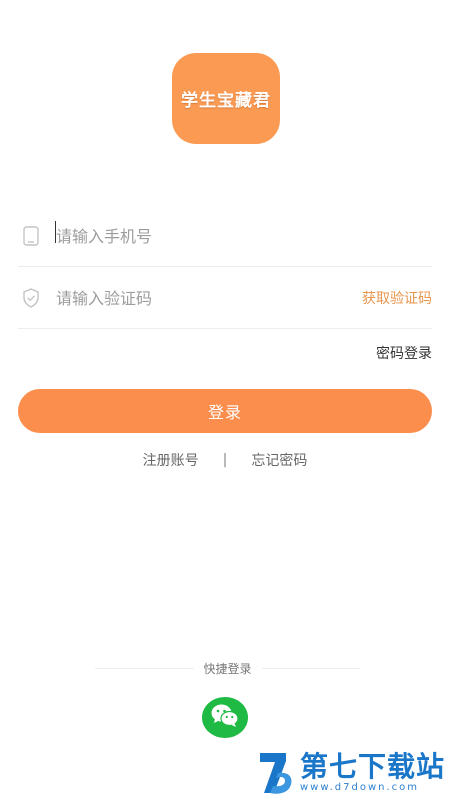 This screenshot has width=450, height=801. Describe the element at coordinates (311, 668) in the screenshot. I see `divider-line-right` at that location.